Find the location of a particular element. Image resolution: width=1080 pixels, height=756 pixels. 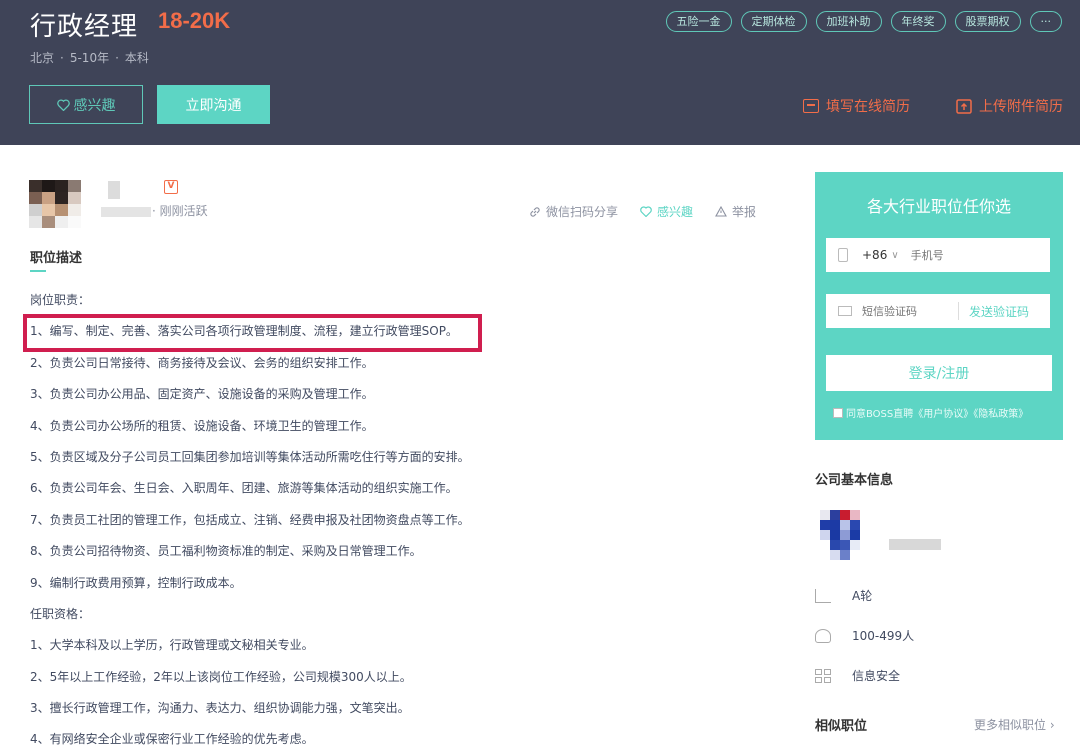

requirement-item: 3、擅长行政管理工作，沟通力、表达力、组织协调能力强，文笔突出。 is located at coordinates (220, 708).